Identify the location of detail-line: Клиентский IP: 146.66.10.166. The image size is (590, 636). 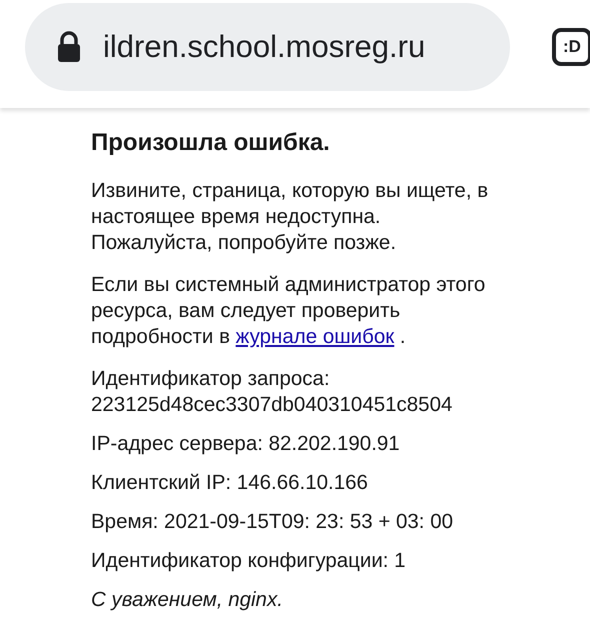
(230, 483).